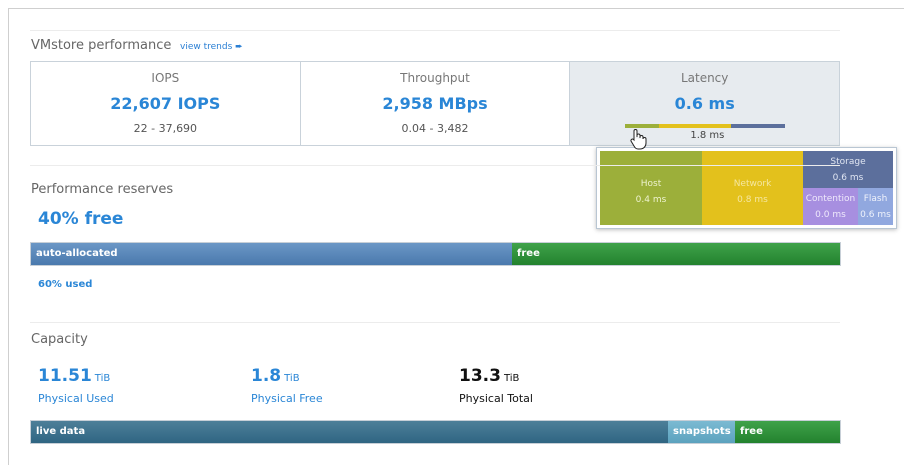  Describe the element at coordinates (76, 398) in the screenshot. I see `physical-used-label: Physical Used` at that location.